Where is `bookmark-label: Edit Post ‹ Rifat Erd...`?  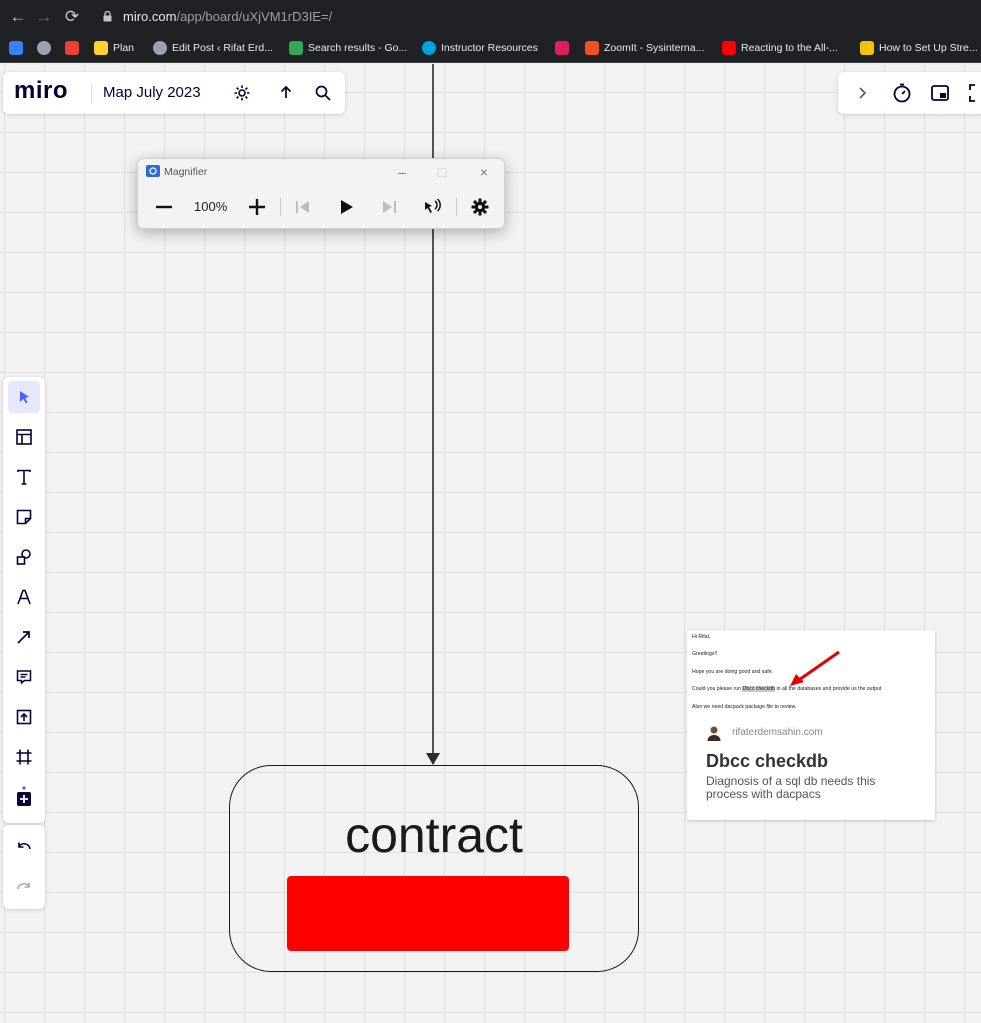 bookmark-label: Edit Post ‹ Rifat Erd... is located at coordinates (222, 48).